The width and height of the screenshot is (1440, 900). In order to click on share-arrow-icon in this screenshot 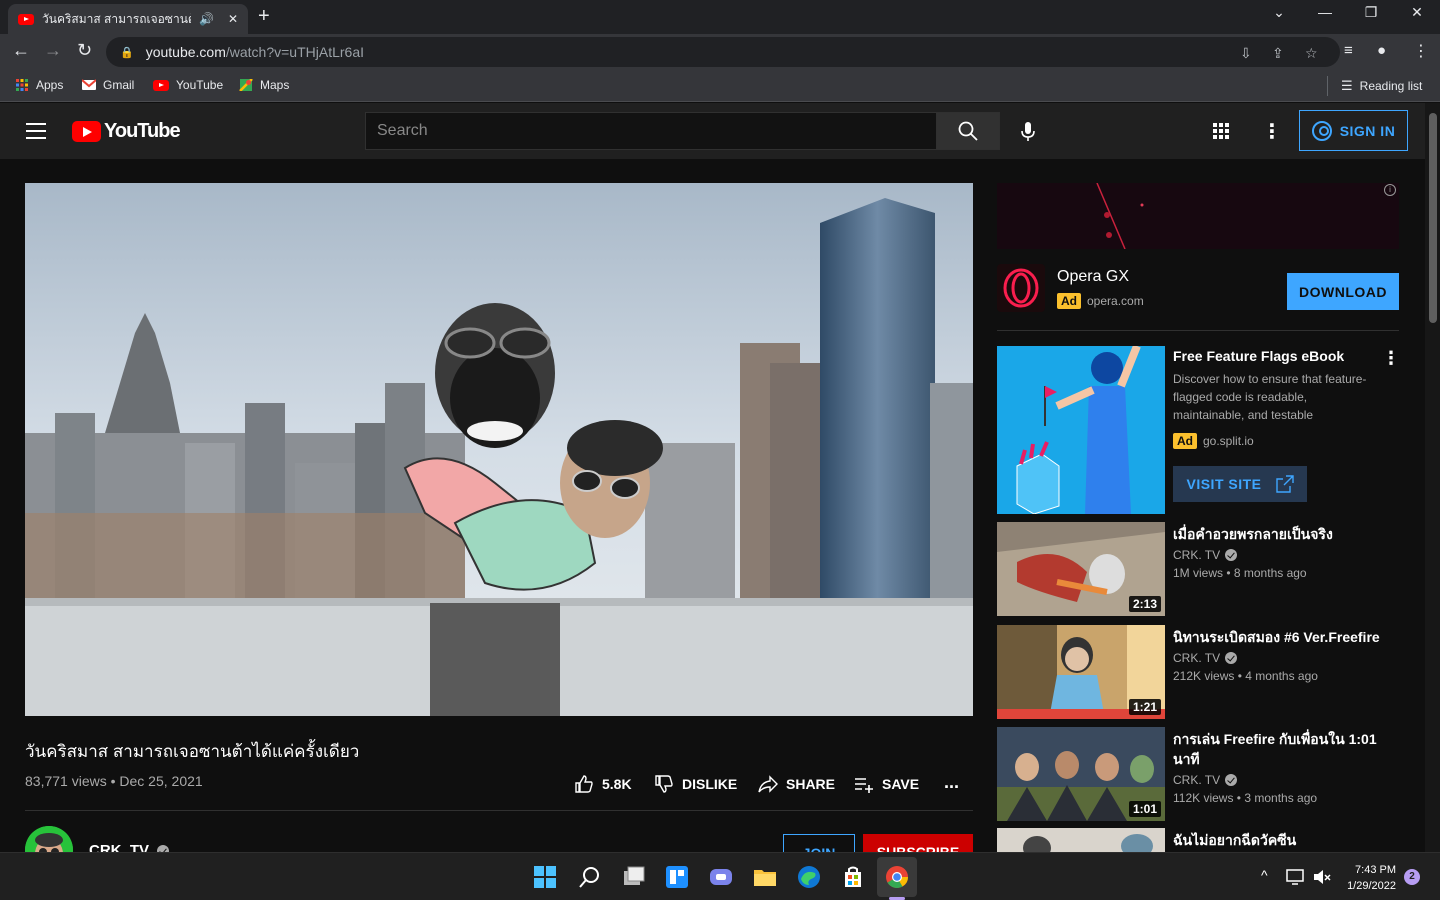, I will do `click(768, 784)`.